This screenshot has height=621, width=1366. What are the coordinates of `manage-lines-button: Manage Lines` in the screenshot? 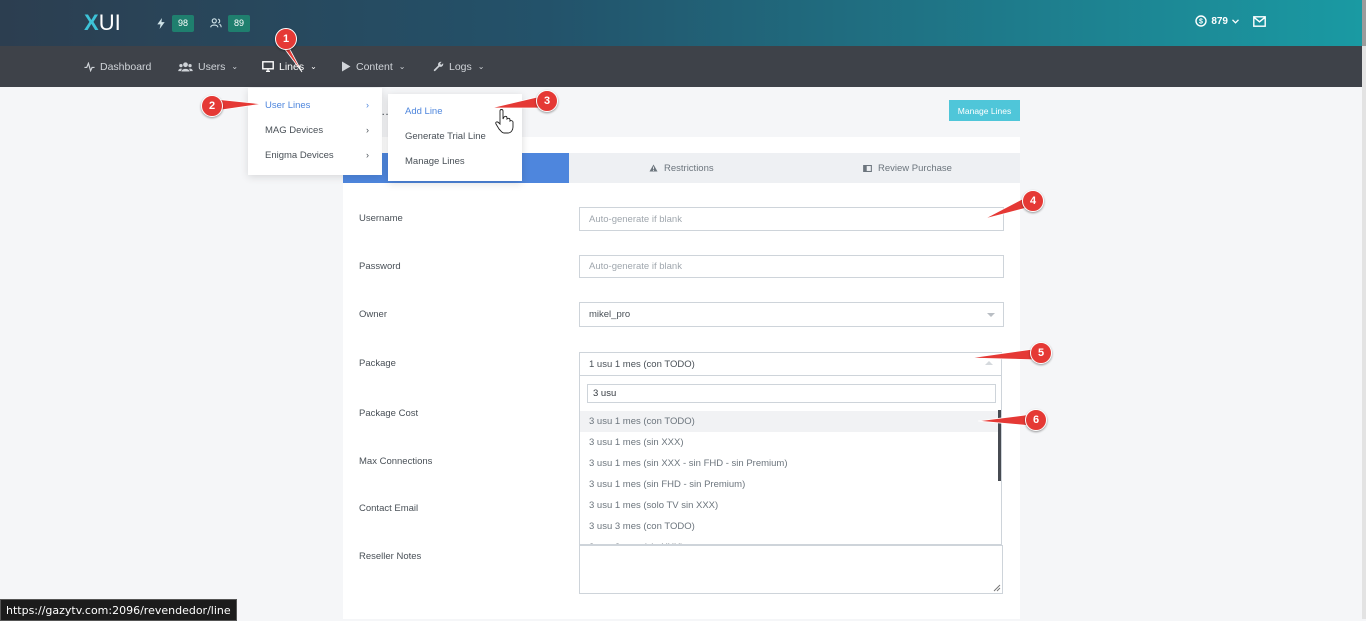 It's located at (984, 110).